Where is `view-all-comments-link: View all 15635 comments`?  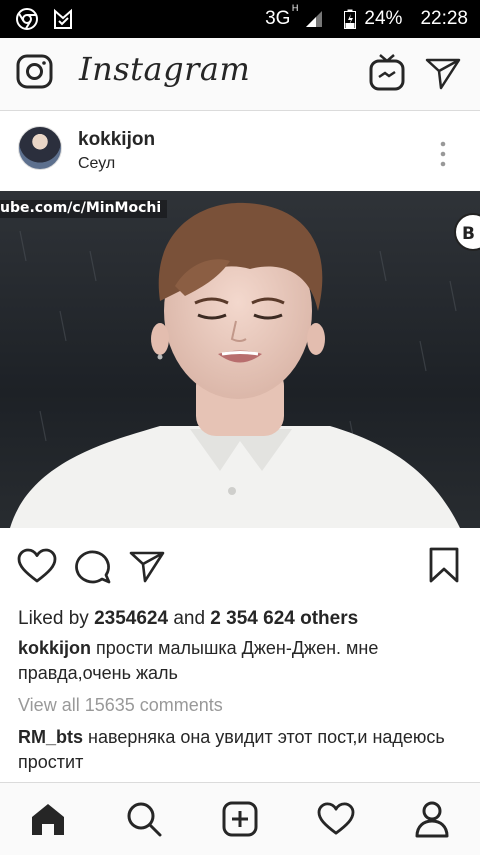 view-all-comments-link: View all 15635 comments is located at coordinates (120, 705).